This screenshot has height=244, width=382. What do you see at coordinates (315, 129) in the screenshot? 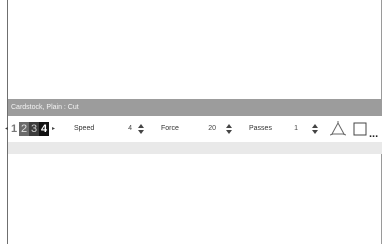
I see `passes-stepper-icon` at bounding box center [315, 129].